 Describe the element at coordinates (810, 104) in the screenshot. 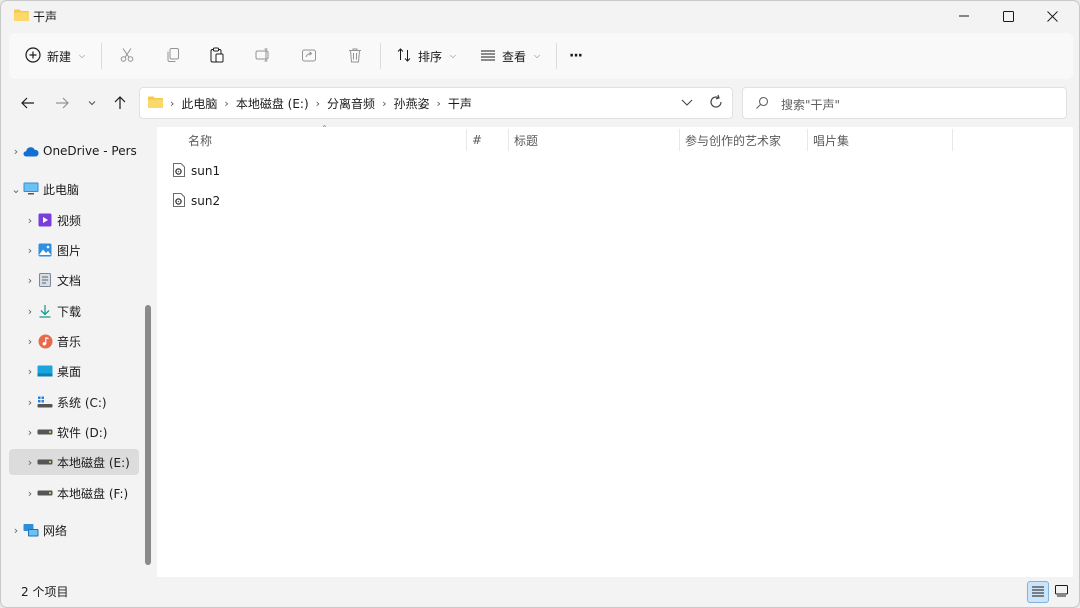

I see `search-input: 搜索"干声"` at that location.